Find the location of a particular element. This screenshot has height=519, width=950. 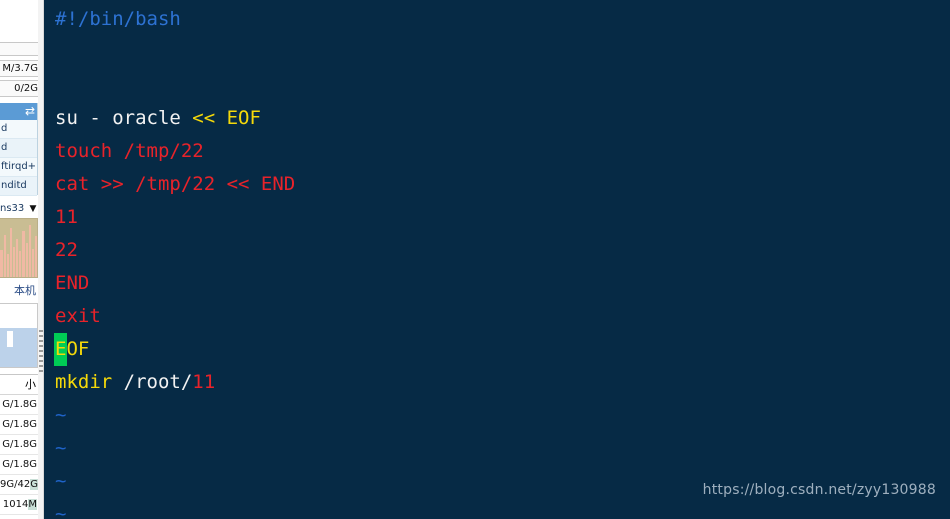

memory-meter-1: M/3.7G is located at coordinates (19, 68).